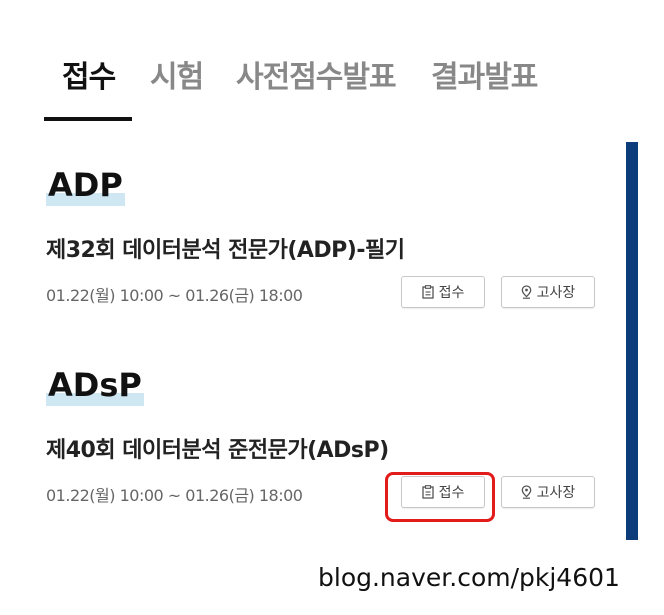 The image size is (664, 615). What do you see at coordinates (469, 577) in the screenshot?
I see `blog-watermark: blog.naver.com/pkj4601` at bounding box center [469, 577].